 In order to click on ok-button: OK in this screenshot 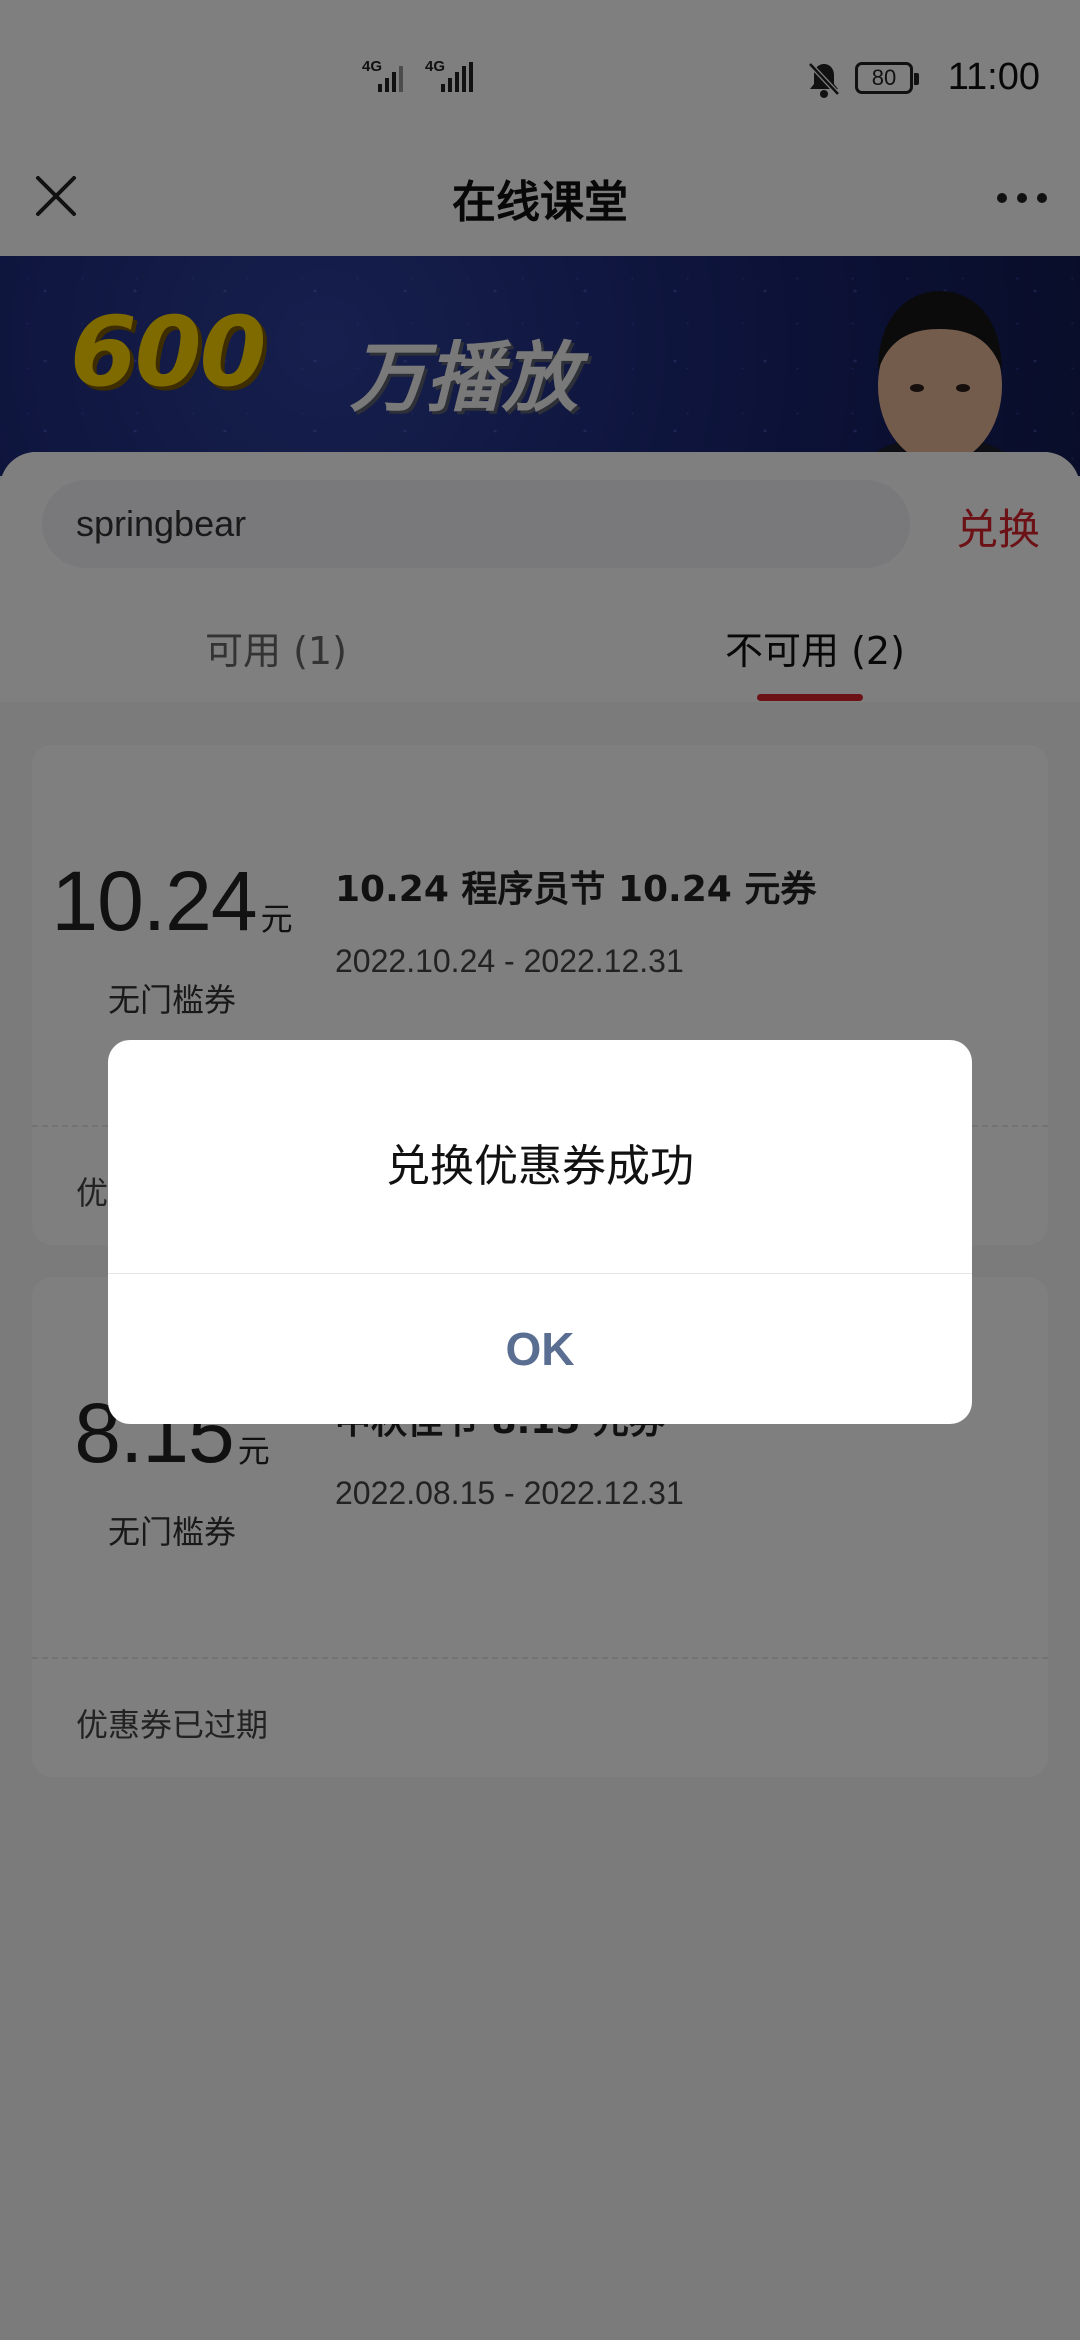, I will do `click(540, 1349)`.